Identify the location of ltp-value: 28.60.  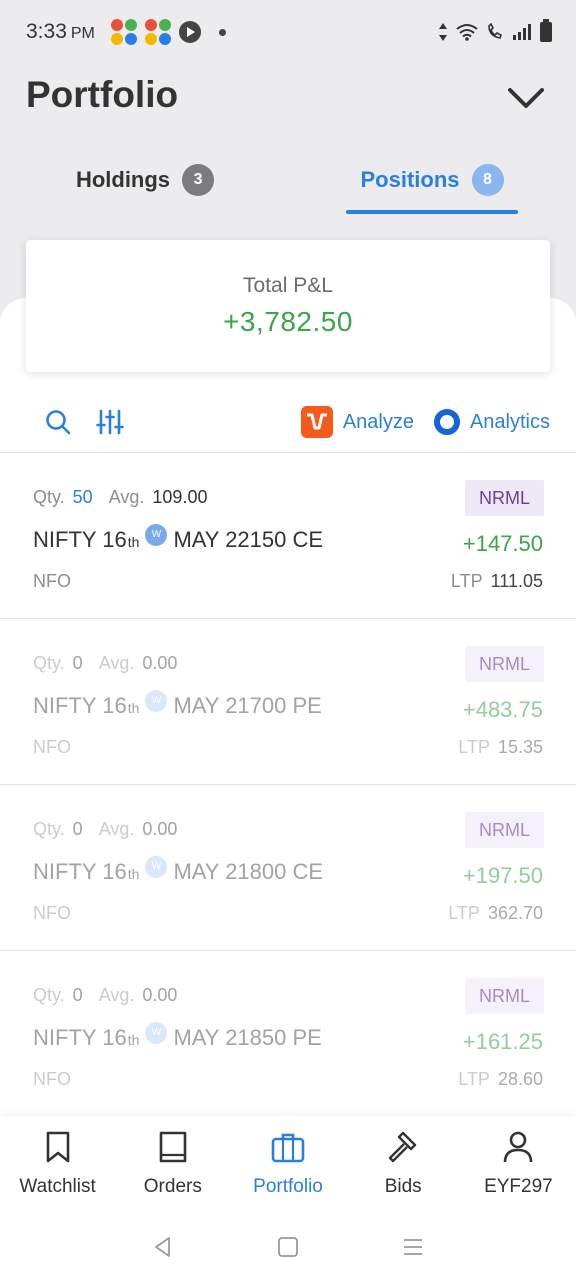
(520, 1079).